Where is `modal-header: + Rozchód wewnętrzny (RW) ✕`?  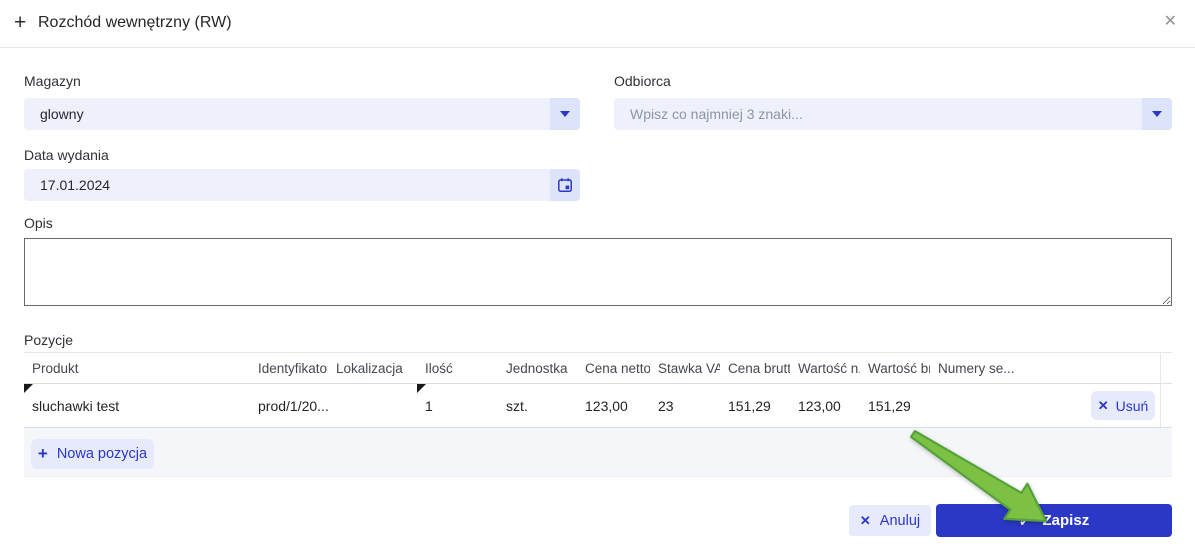 modal-header: + Rozchód wewnętrzny (RW) ✕ is located at coordinates (597, 24).